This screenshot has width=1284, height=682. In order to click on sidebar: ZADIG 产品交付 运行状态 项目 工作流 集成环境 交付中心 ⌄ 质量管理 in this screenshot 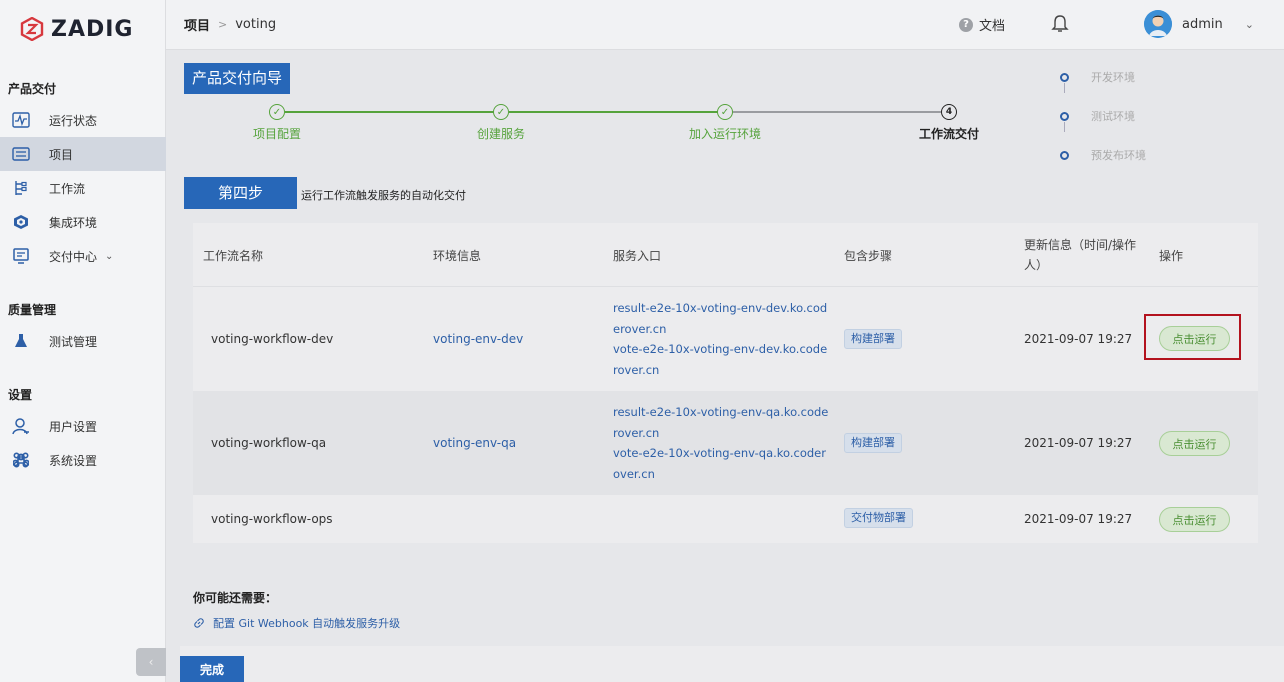, I will do `click(83, 341)`.